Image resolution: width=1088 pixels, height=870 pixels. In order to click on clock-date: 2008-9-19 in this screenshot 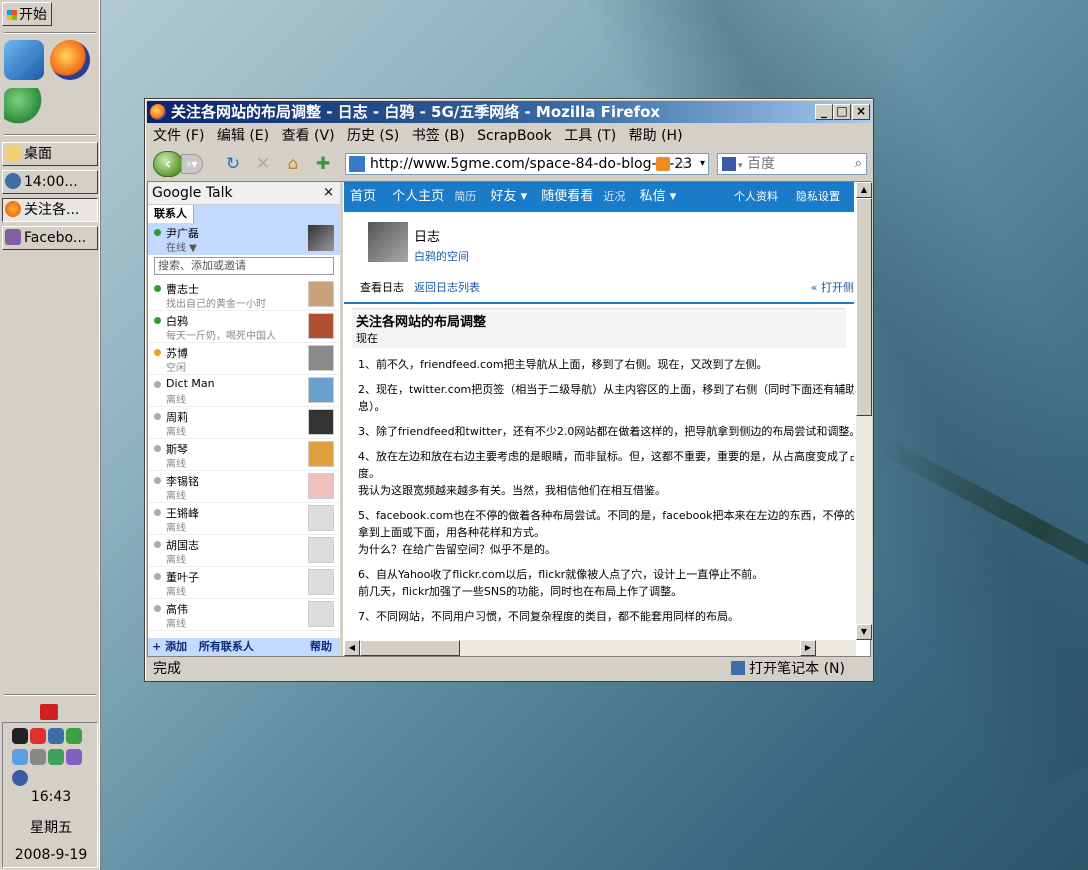, I will do `click(51, 855)`.